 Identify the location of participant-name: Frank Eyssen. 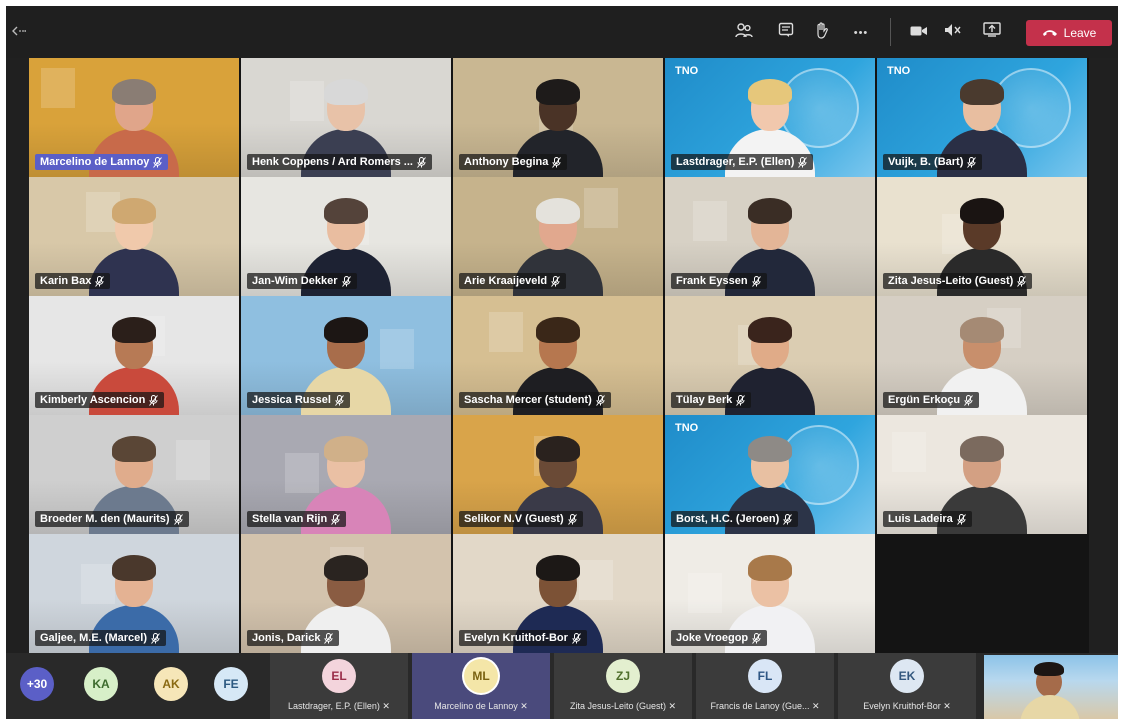
(712, 281).